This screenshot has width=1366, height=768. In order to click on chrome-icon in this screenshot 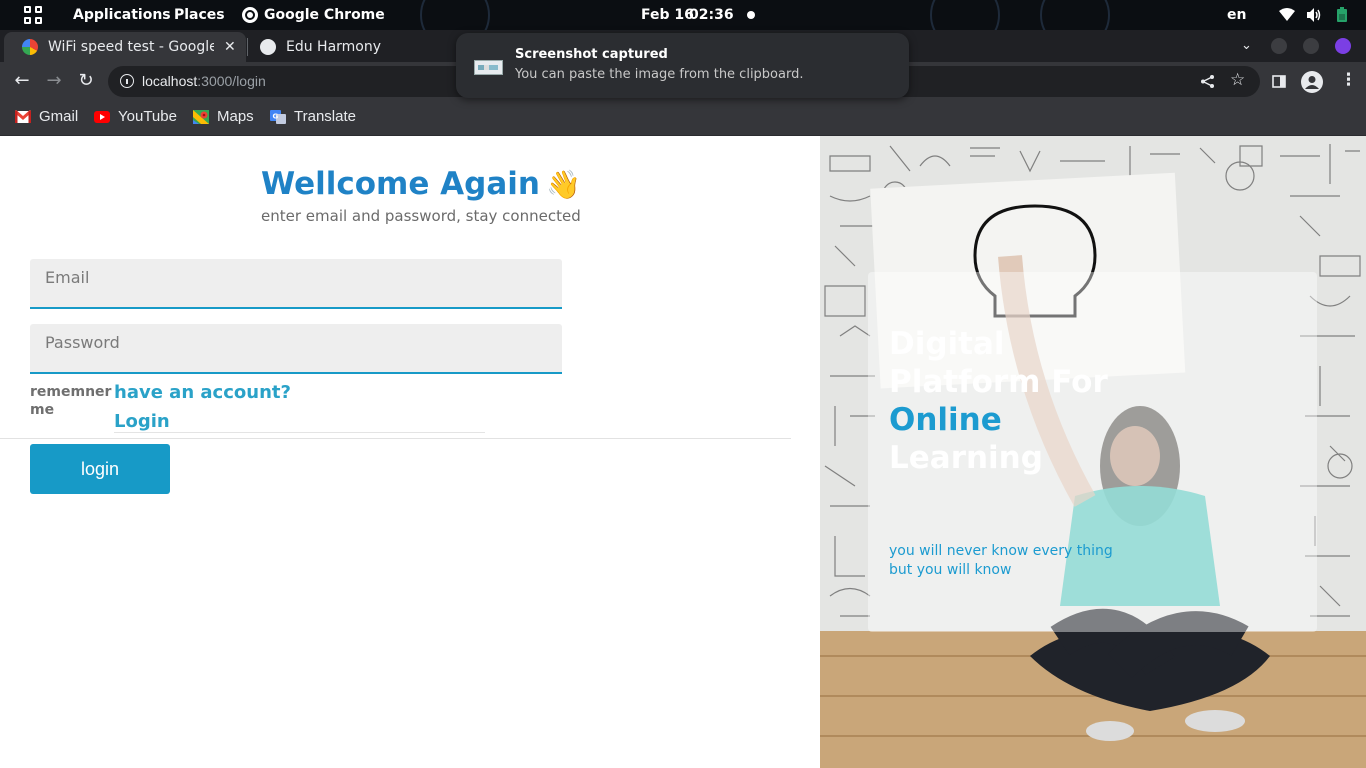, I will do `click(250, 15)`.